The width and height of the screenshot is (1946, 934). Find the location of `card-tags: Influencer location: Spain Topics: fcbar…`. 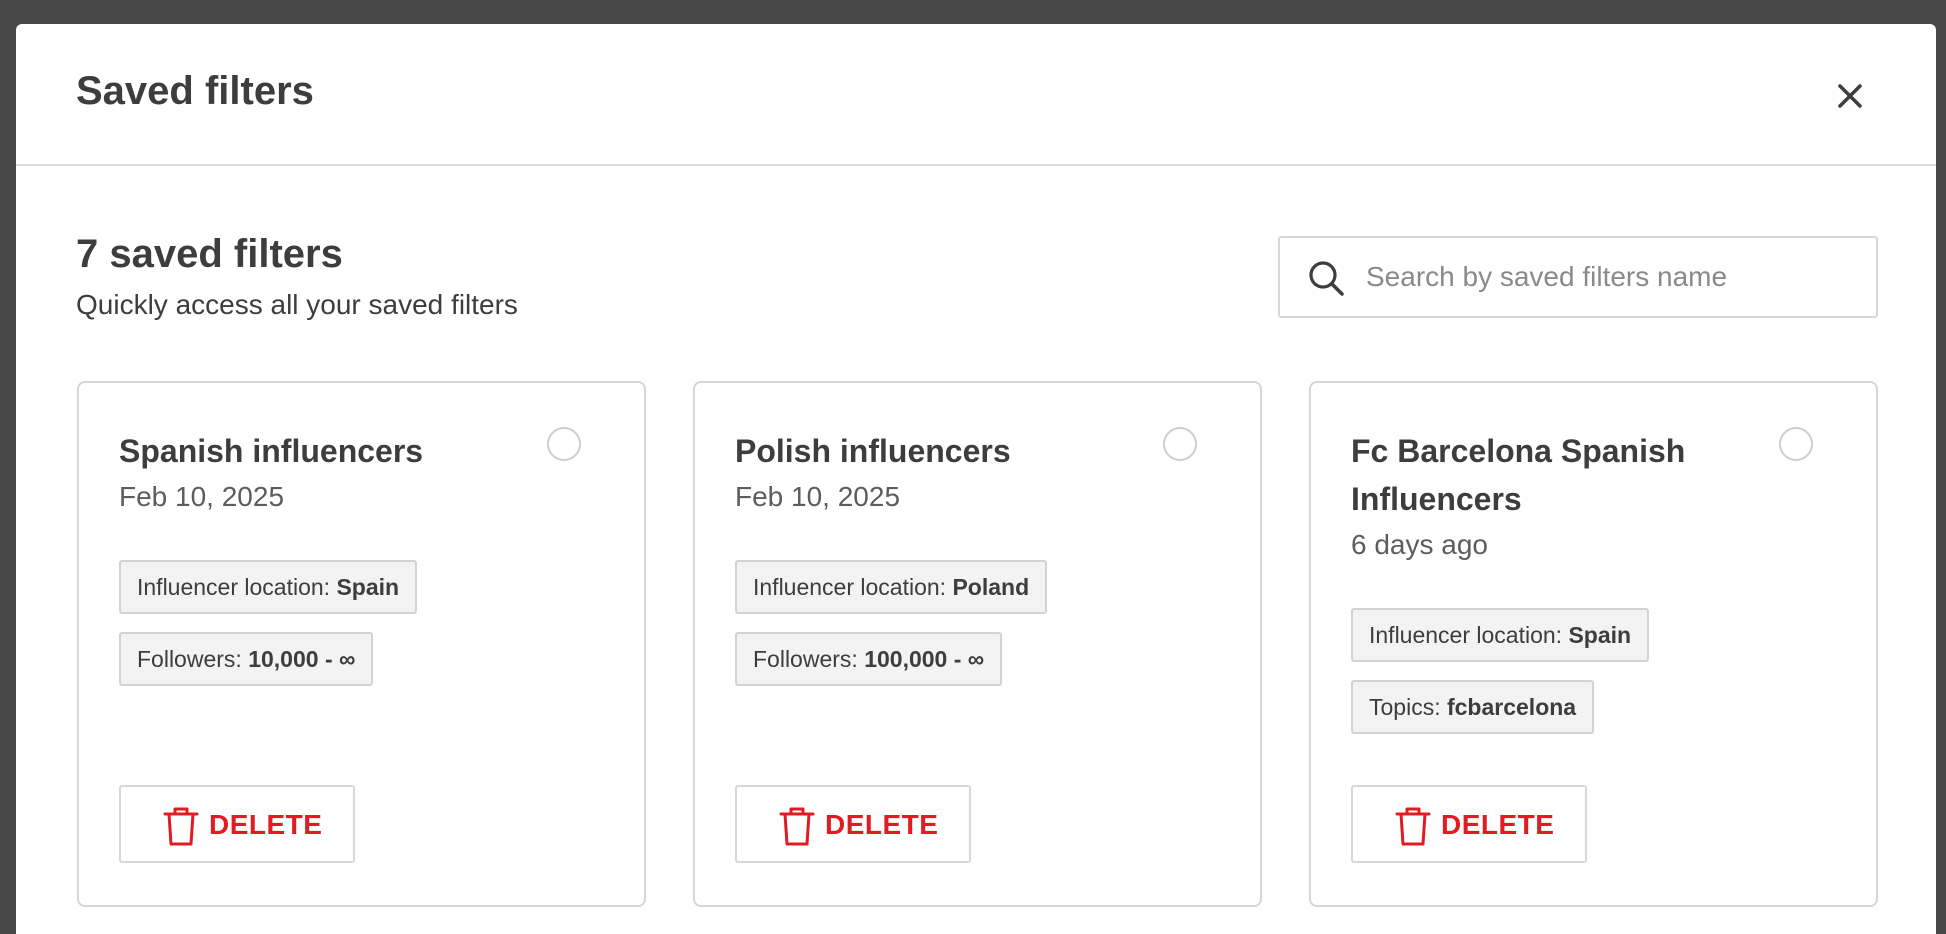

card-tags: Influencer location: Spain Topics: fcbar… is located at coordinates (1500, 680).